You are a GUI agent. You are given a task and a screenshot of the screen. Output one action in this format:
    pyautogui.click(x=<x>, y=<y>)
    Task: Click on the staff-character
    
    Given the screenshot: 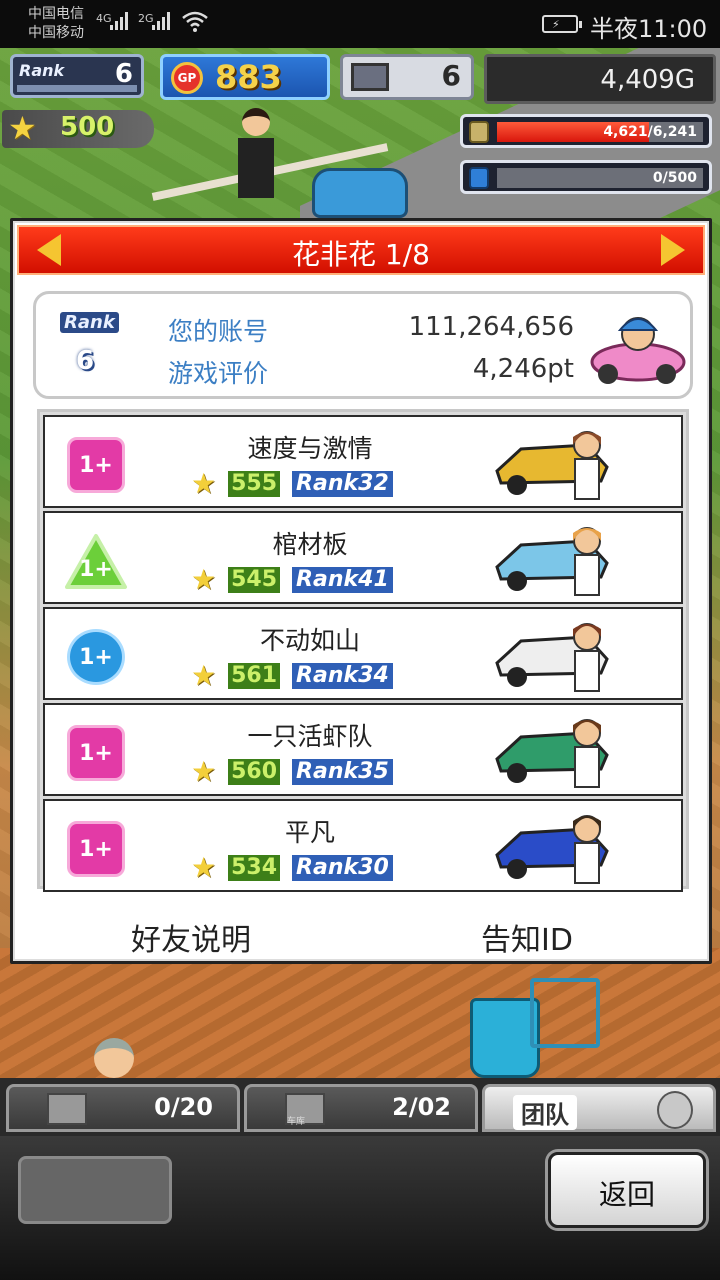 What is the action you would take?
    pyautogui.click(x=256, y=163)
    